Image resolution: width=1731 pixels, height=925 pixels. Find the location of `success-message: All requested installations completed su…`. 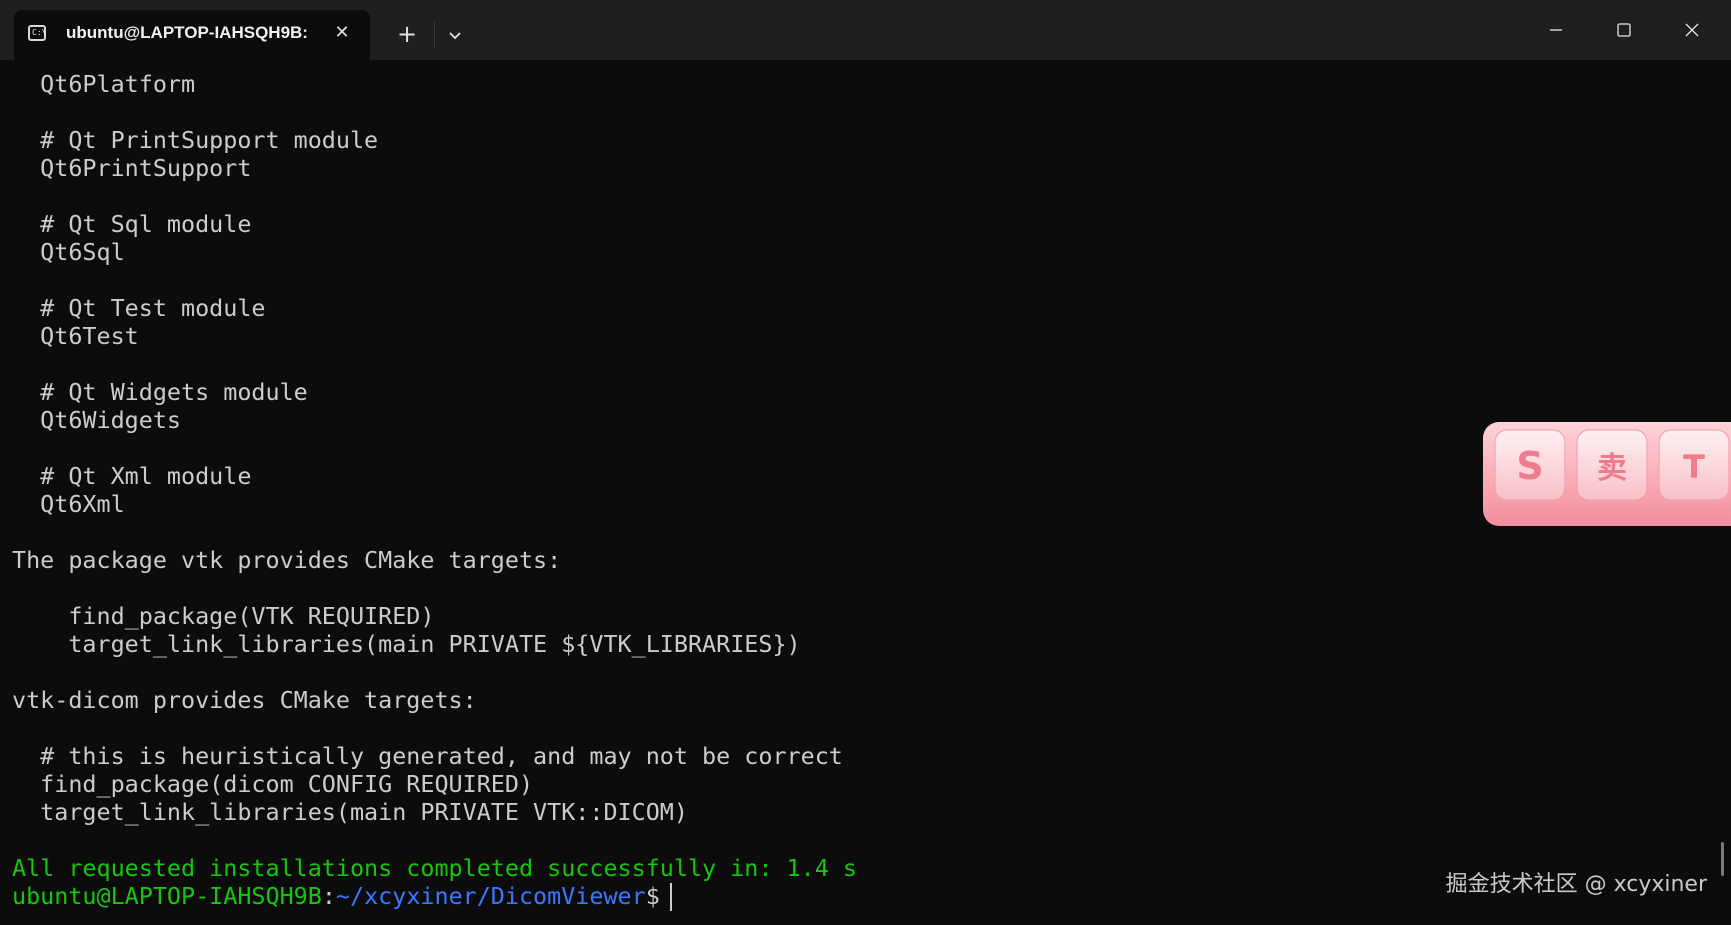

success-message: All requested installations completed su… is located at coordinates (434, 868).